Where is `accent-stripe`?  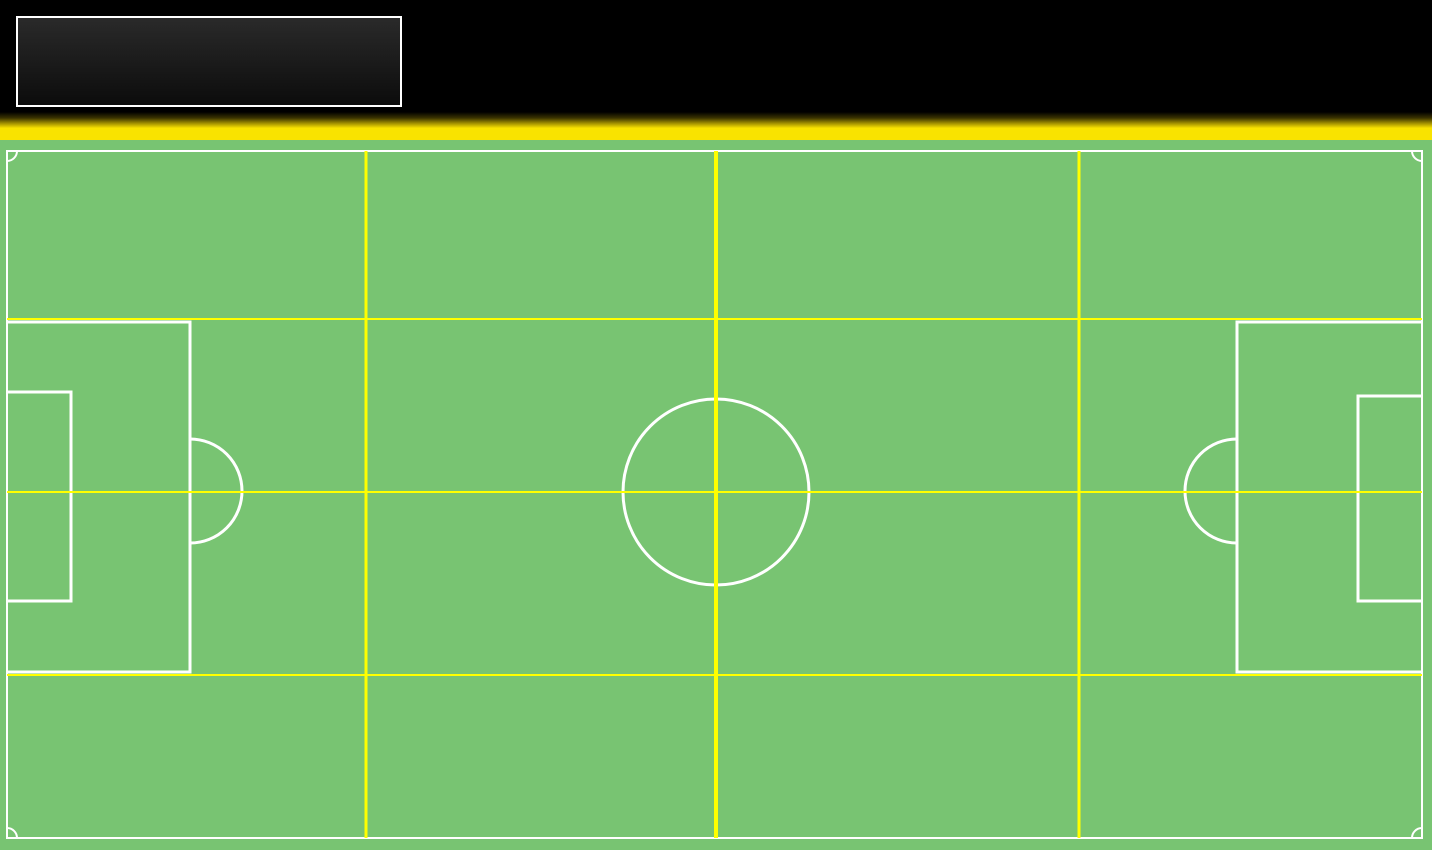
accent-stripe is located at coordinates (716, 134).